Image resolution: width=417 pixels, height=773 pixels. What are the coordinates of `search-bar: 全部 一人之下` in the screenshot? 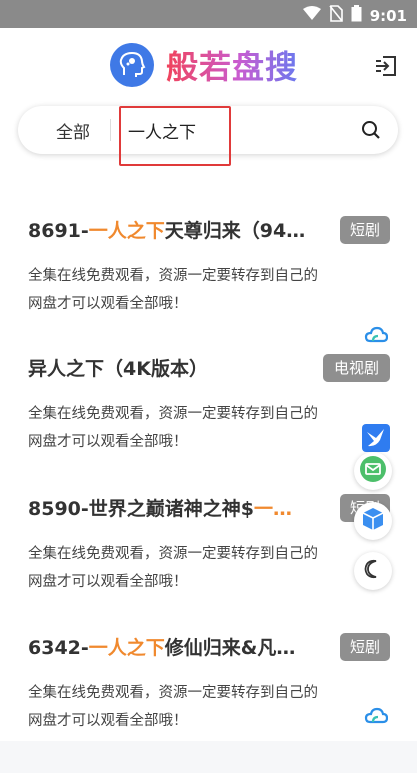 It's located at (208, 136).